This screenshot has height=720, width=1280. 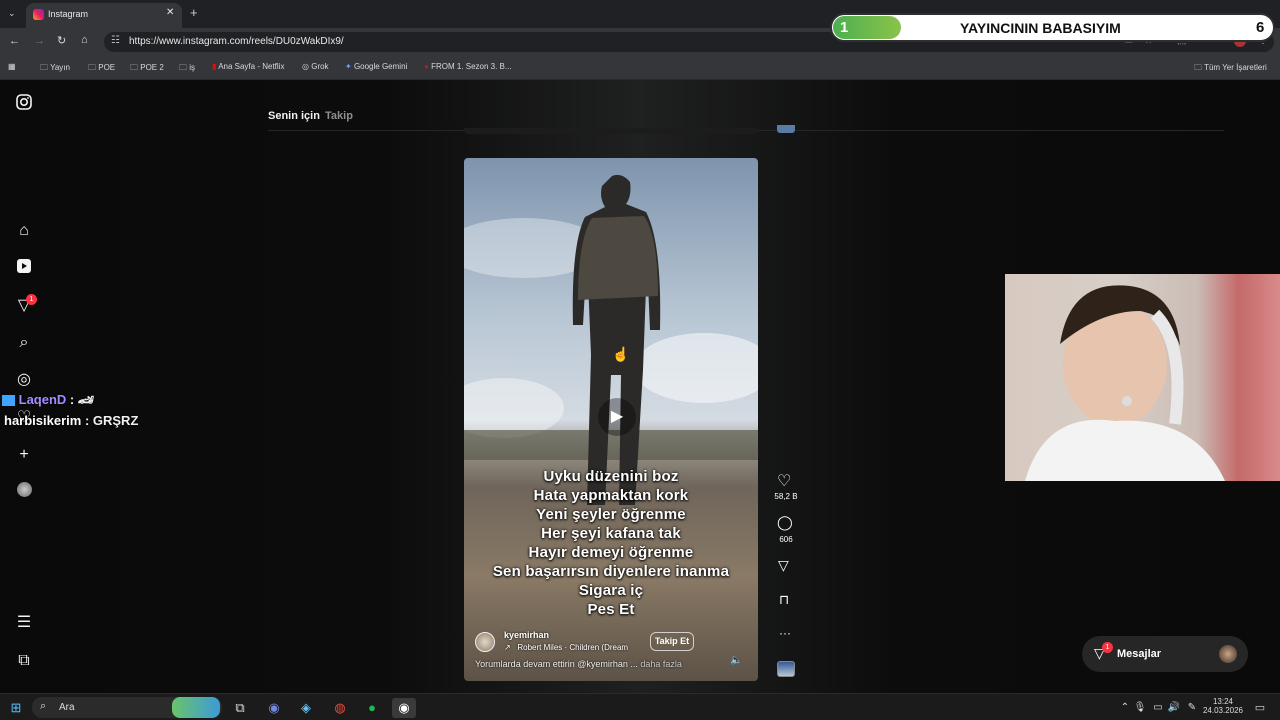 I want to click on chat-message: LaqenD : 🏎, so click(x=48, y=400).